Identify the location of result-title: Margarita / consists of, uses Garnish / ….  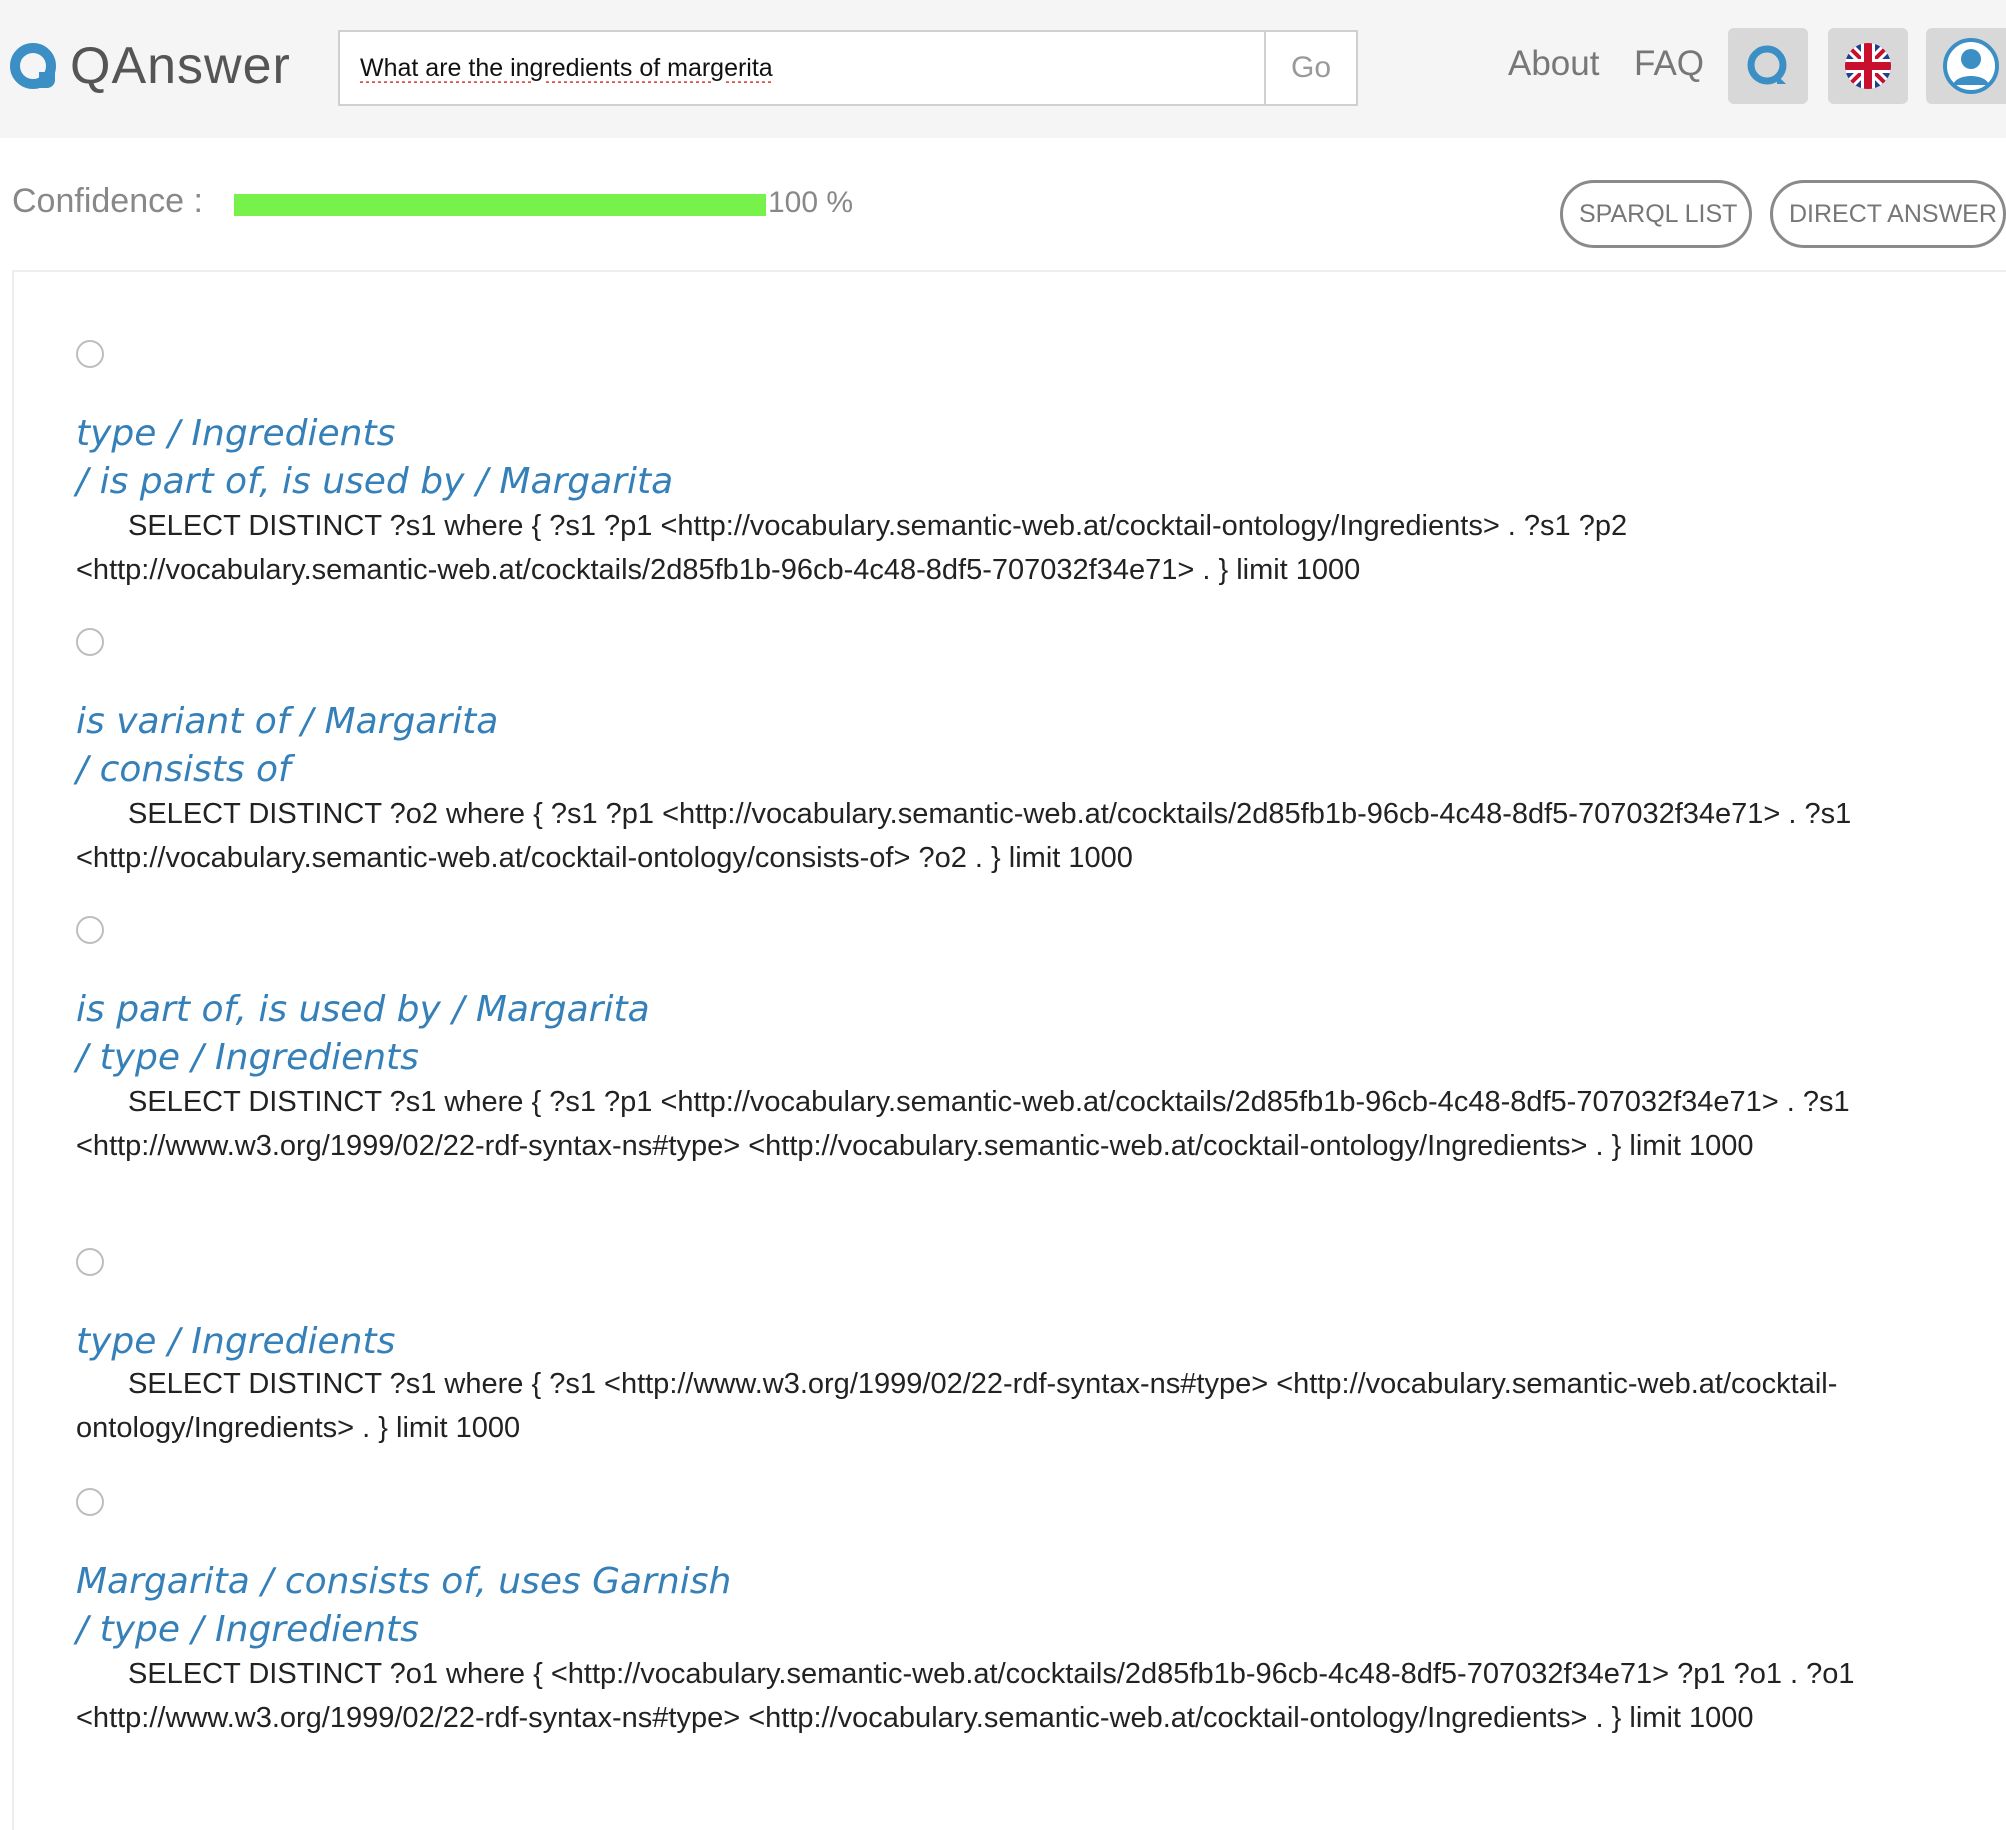
(404, 1605).